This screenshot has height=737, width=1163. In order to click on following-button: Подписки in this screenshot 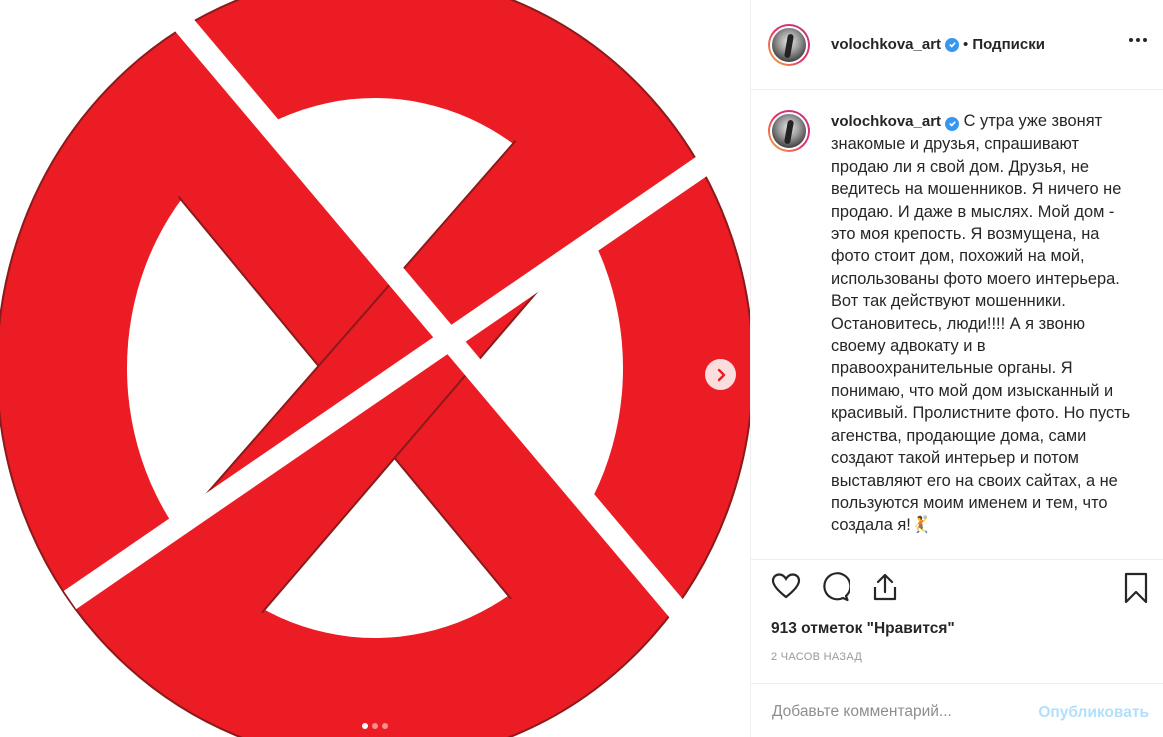, I will do `click(1008, 44)`.